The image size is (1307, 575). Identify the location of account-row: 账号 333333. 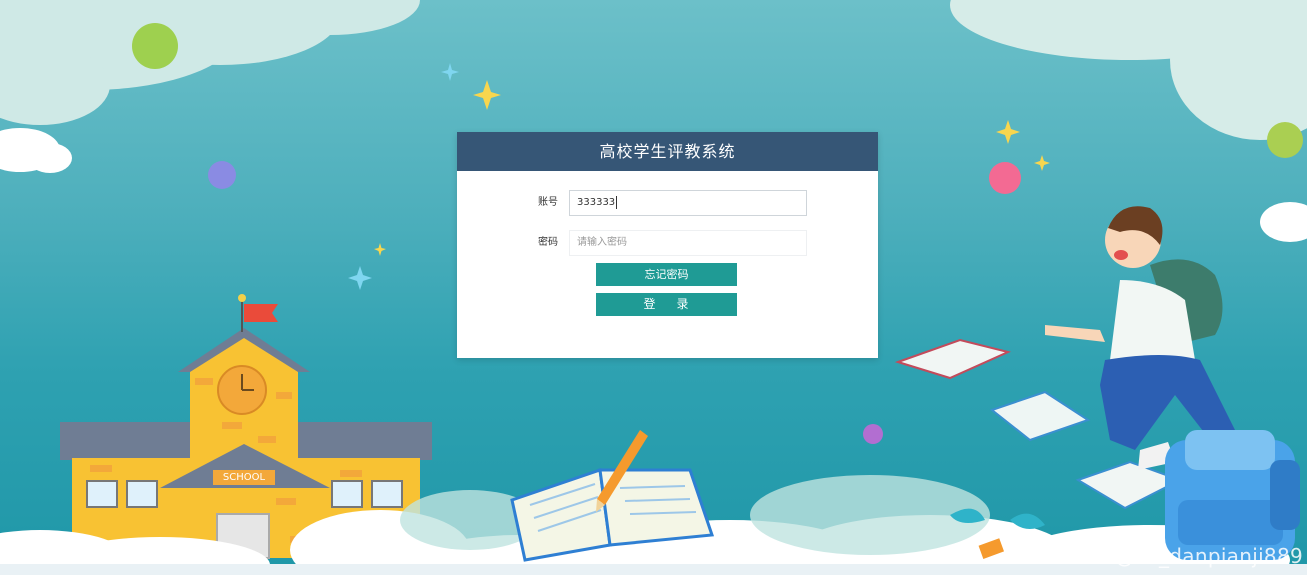
(667, 203).